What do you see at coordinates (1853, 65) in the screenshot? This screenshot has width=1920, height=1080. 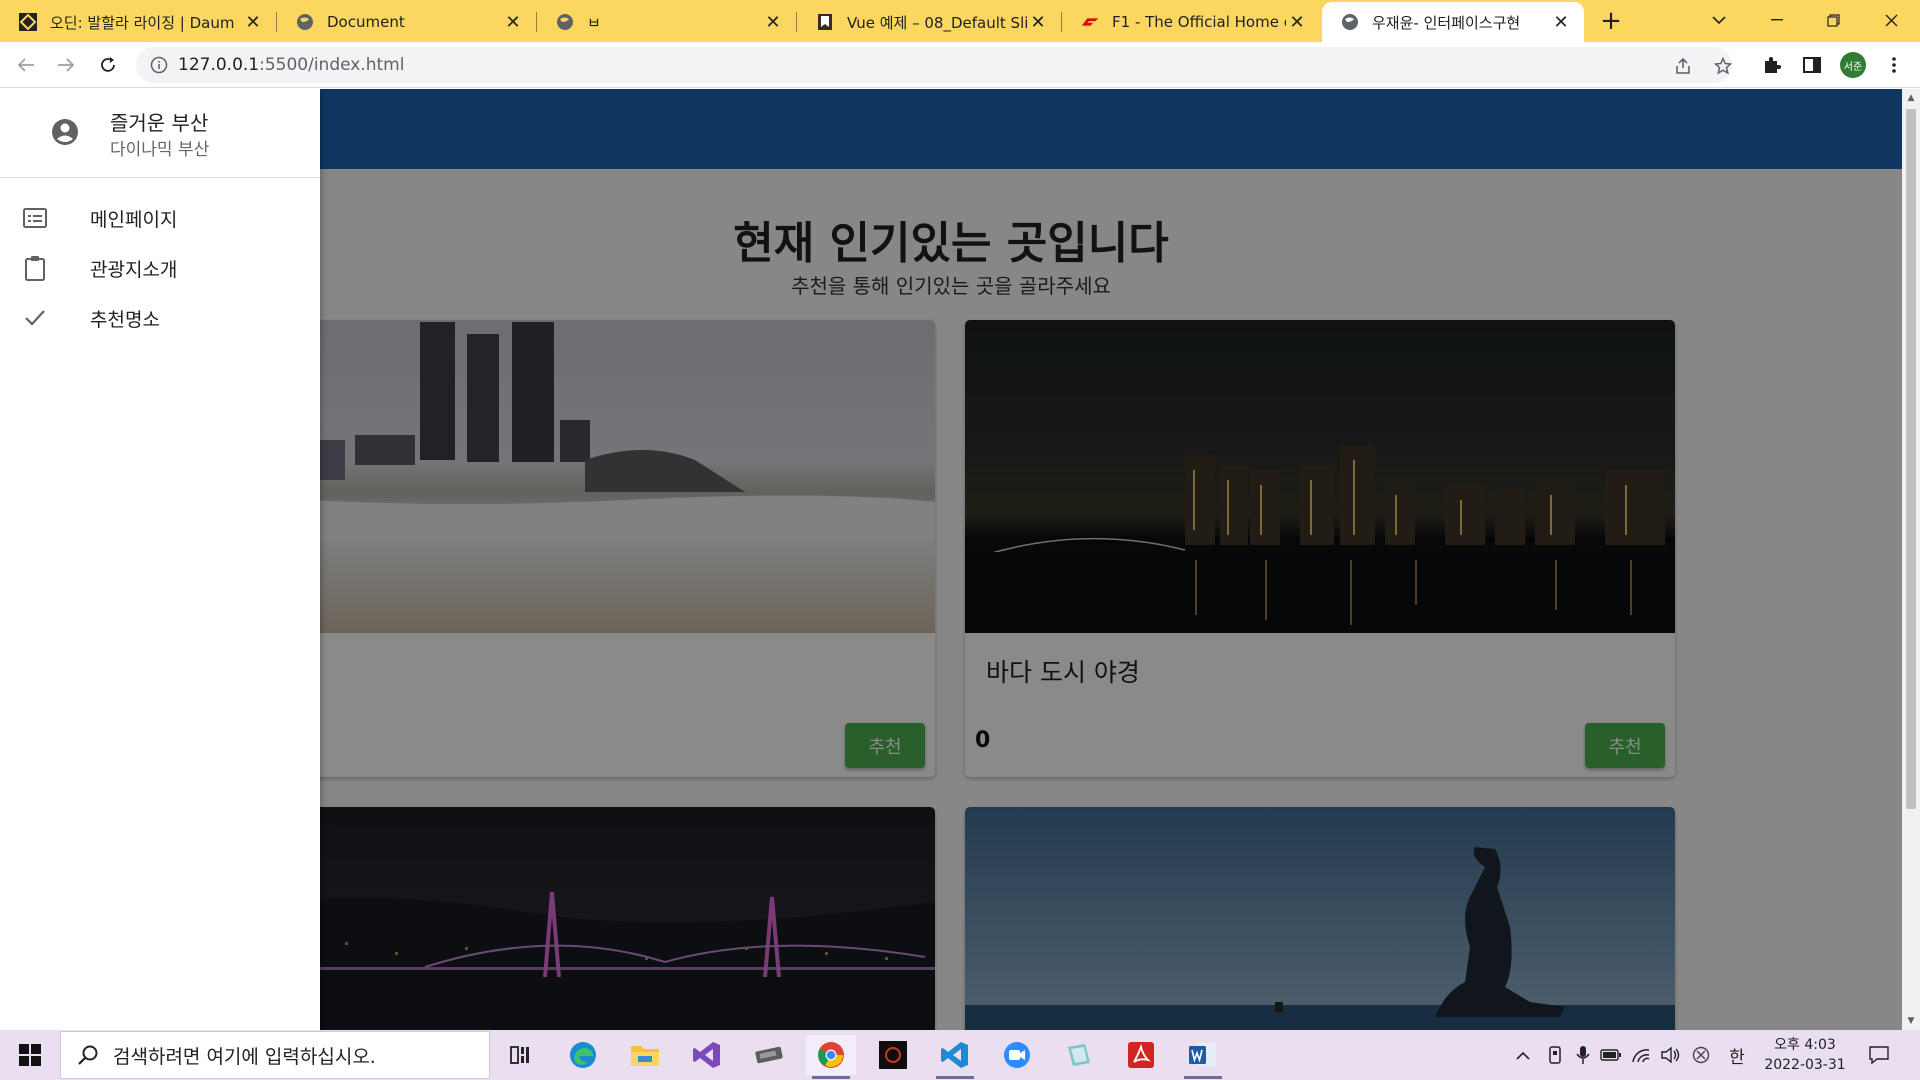 I see `profile-avatar: 서준` at bounding box center [1853, 65].